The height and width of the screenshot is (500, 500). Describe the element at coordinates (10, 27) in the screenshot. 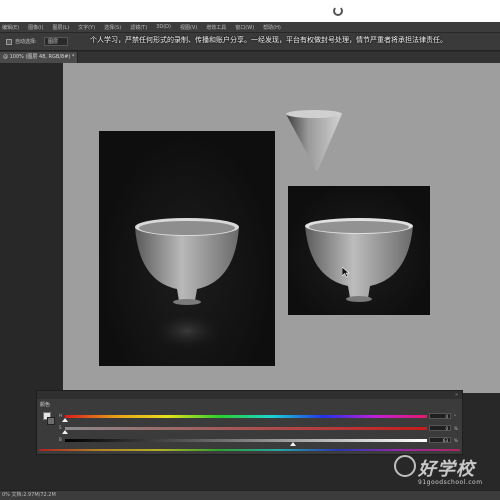

I see `menu-item-edit: 编辑(E)` at that location.